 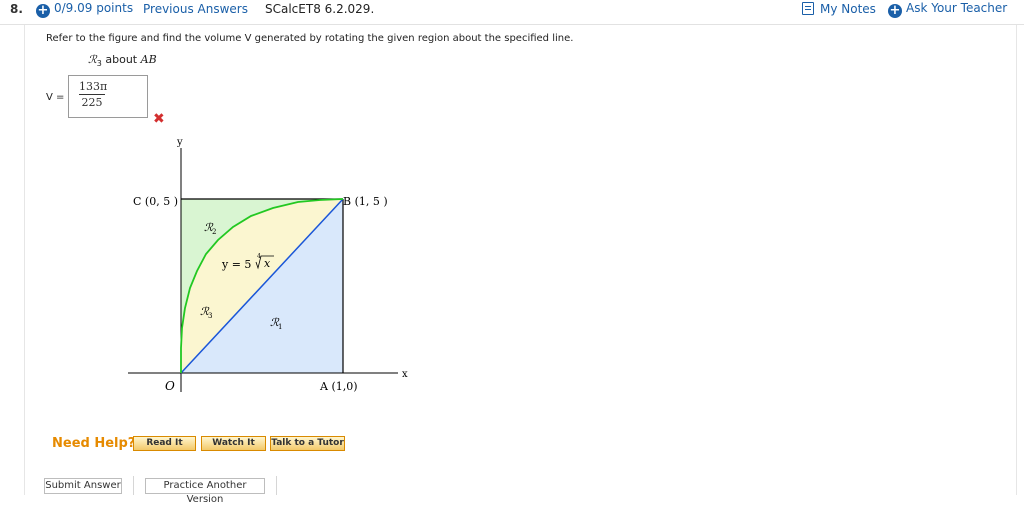 What do you see at coordinates (99, 64) in the screenshot?
I see `region-subscript: 3` at bounding box center [99, 64].